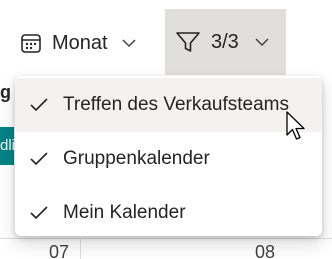  I want to click on day-number: 07, so click(59, 250).